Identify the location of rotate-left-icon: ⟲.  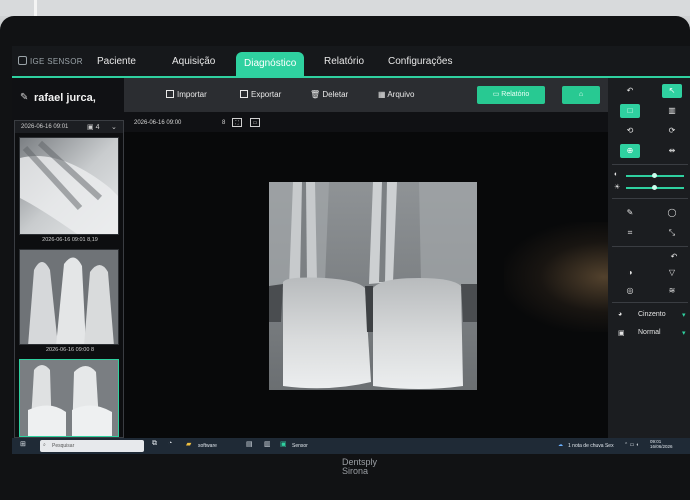
(630, 131).